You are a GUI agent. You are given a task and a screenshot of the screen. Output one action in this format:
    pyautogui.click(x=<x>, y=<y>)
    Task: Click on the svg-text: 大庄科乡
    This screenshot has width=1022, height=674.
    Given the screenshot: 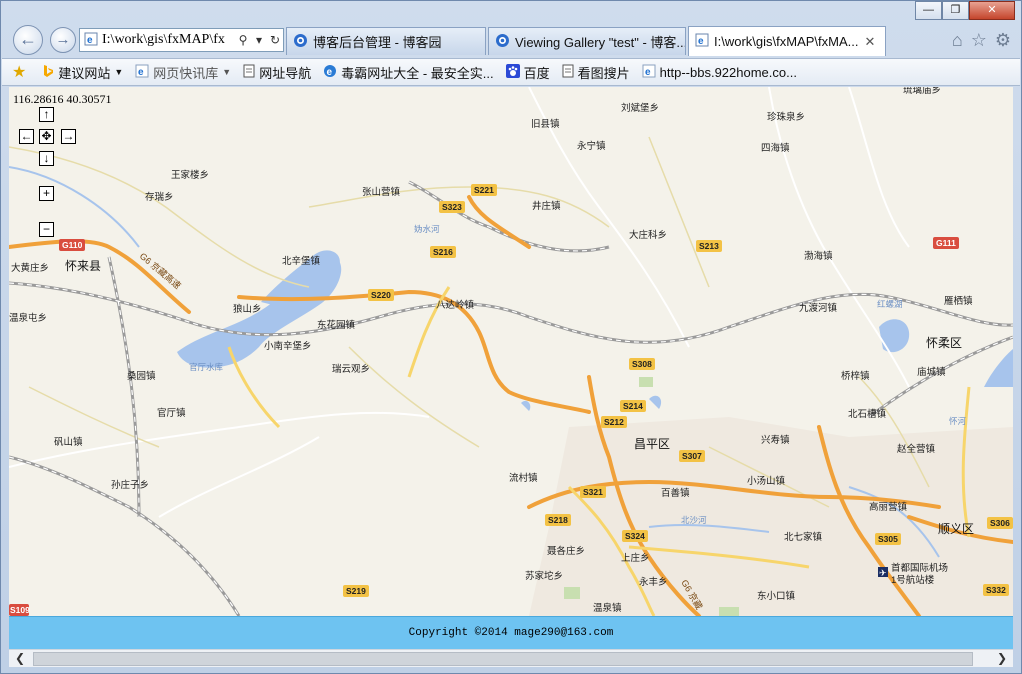 What is the action you would take?
    pyautogui.click(x=648, y=235)
    